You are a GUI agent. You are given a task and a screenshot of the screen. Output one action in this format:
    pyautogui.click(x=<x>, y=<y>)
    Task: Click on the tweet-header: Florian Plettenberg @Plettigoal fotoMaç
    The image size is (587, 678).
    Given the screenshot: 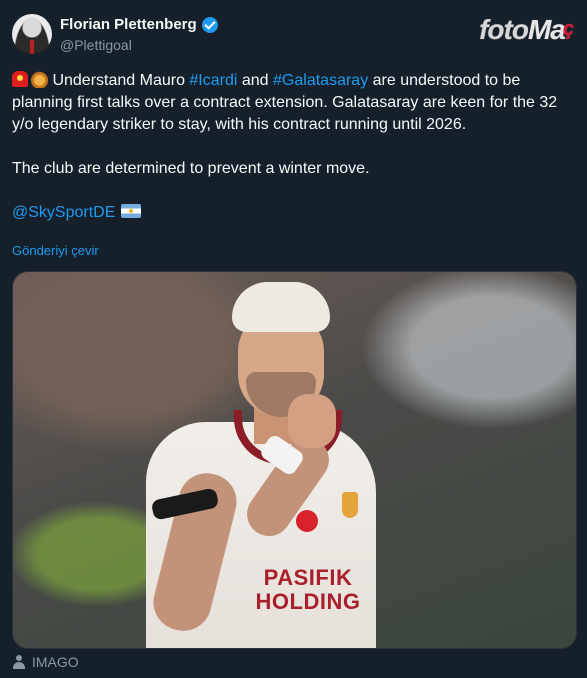 What is the action you would take?
    pyautogui.click(x=293, y=36)
    